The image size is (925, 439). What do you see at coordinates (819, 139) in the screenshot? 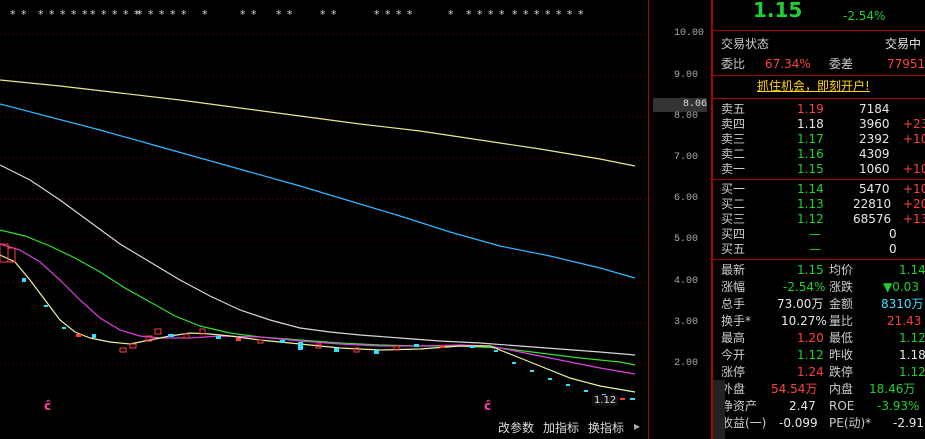
I see `ask-row: 卖三 1.17 2392 +100` at bounding box center [819, 139].